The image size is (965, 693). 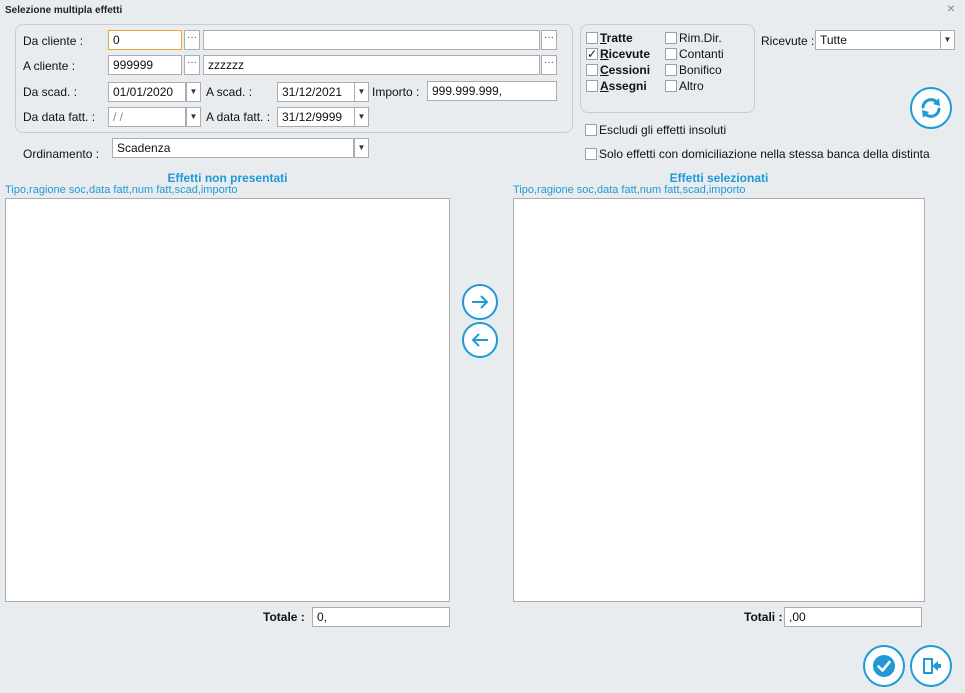 I want to click on a-cliente-code-input: 999999, so click(x=145, y=65).